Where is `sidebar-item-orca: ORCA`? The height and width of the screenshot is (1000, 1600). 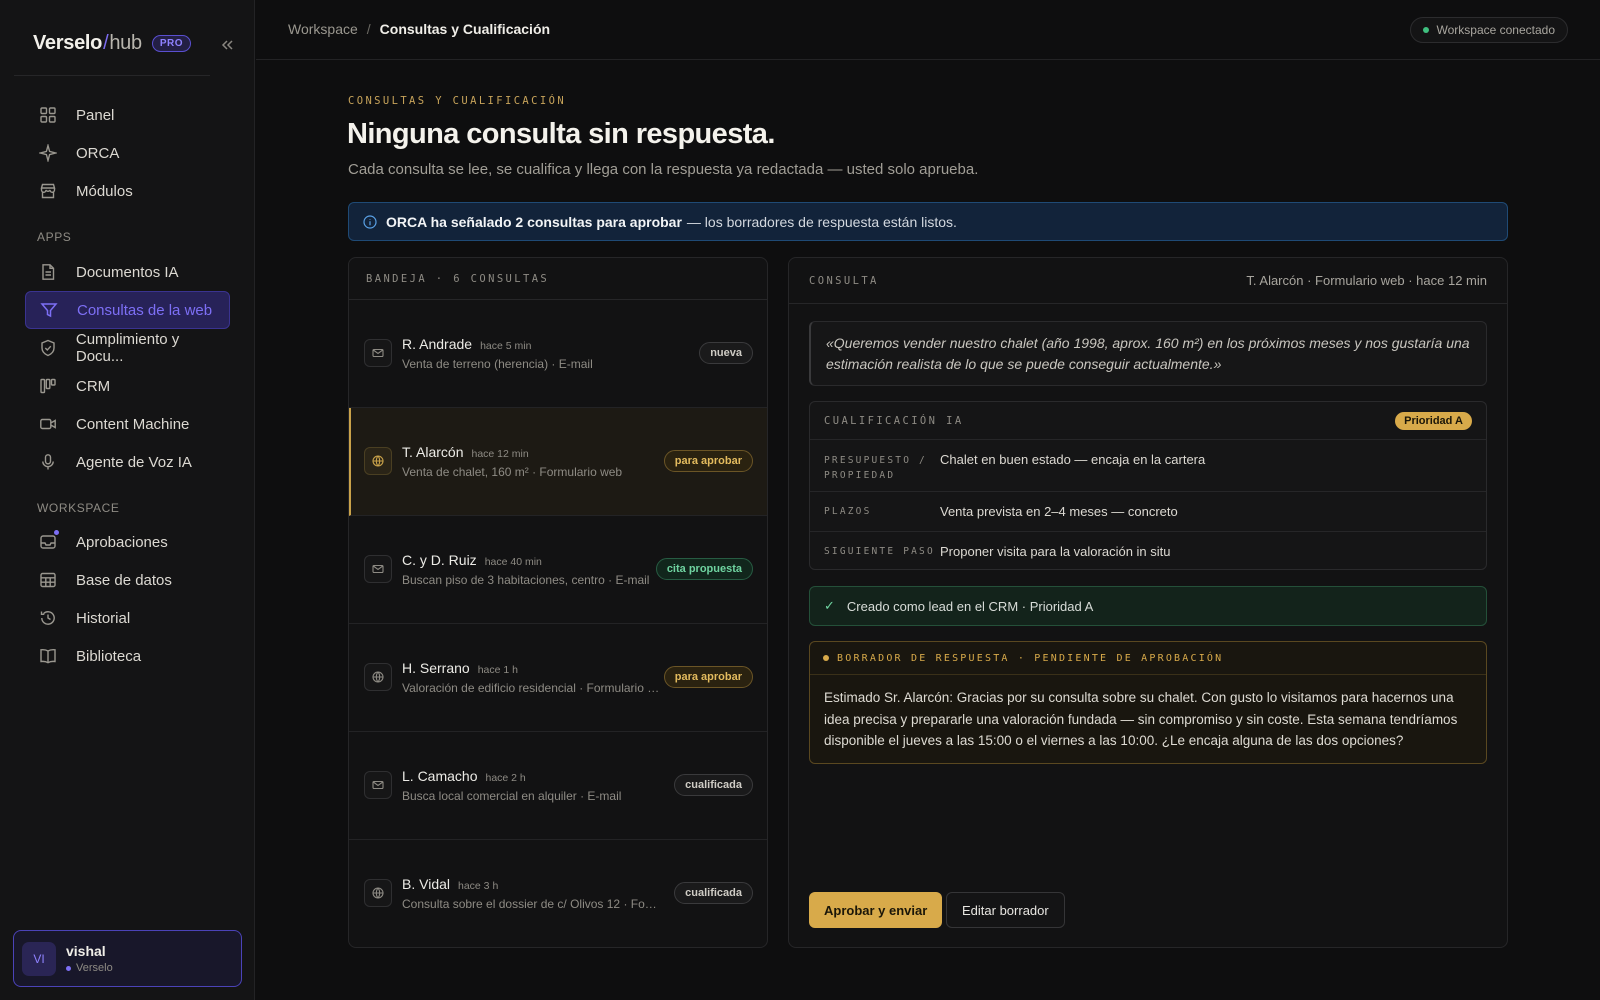 sidebar-item-orca: ORCA is located at coordinates (127, 153).